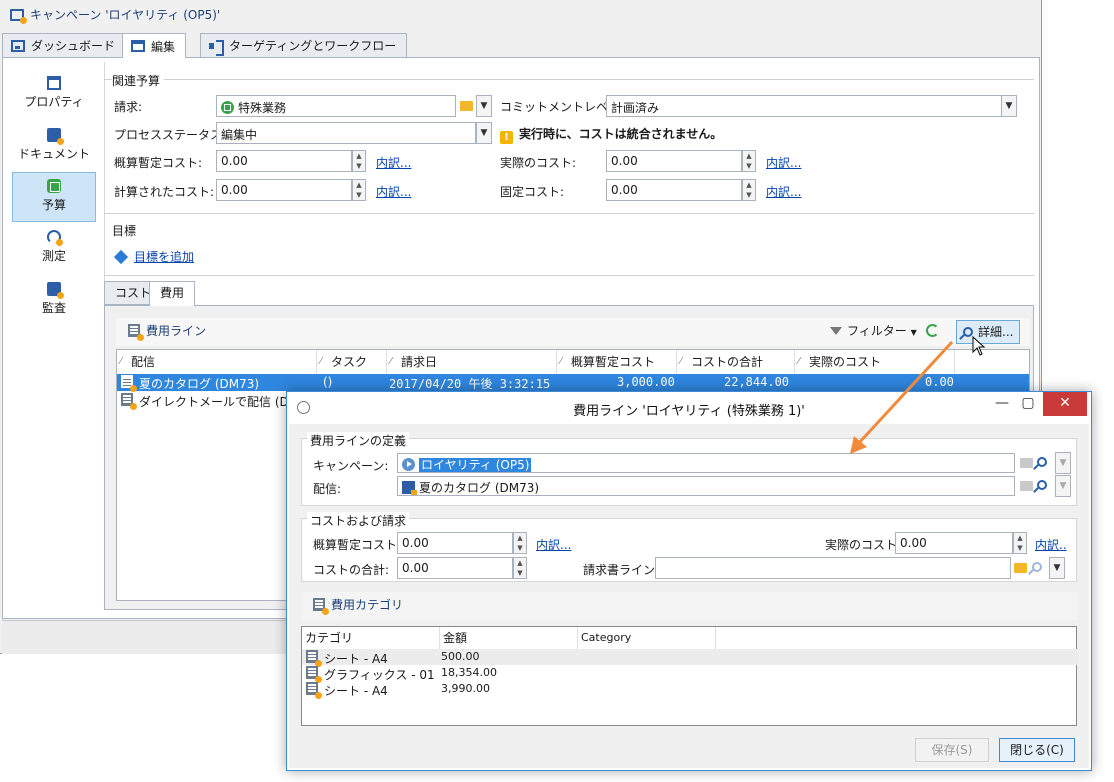  I want to click on add-objective-link: 目標を追加, so click(164, 257).